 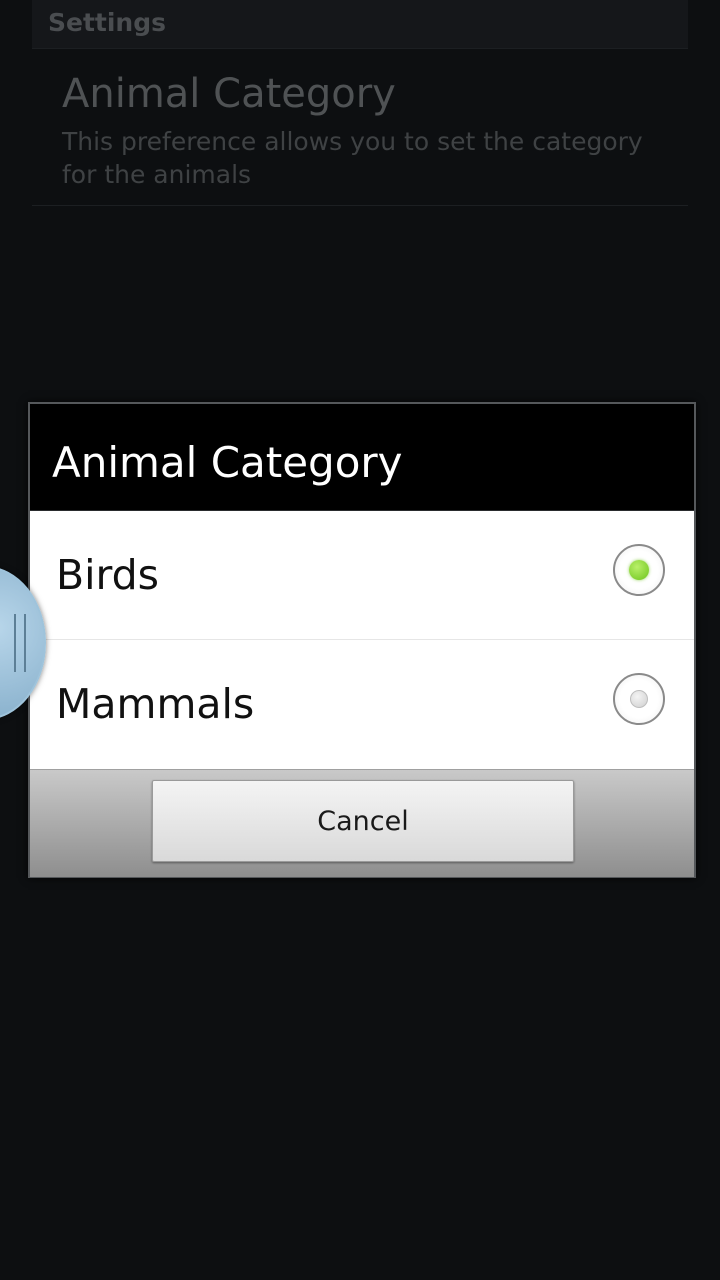 What do you see at coordinates (362, 575) in the screenshot?
I see `option-birds: Birds` at bounding box center [362, 575].